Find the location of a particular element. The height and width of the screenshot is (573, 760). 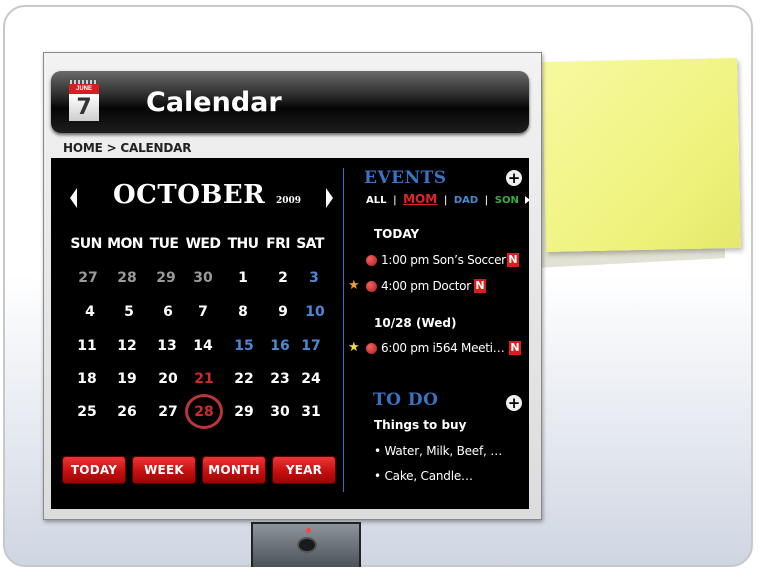

month-button: MONTH is located at coordinates (234, 470).